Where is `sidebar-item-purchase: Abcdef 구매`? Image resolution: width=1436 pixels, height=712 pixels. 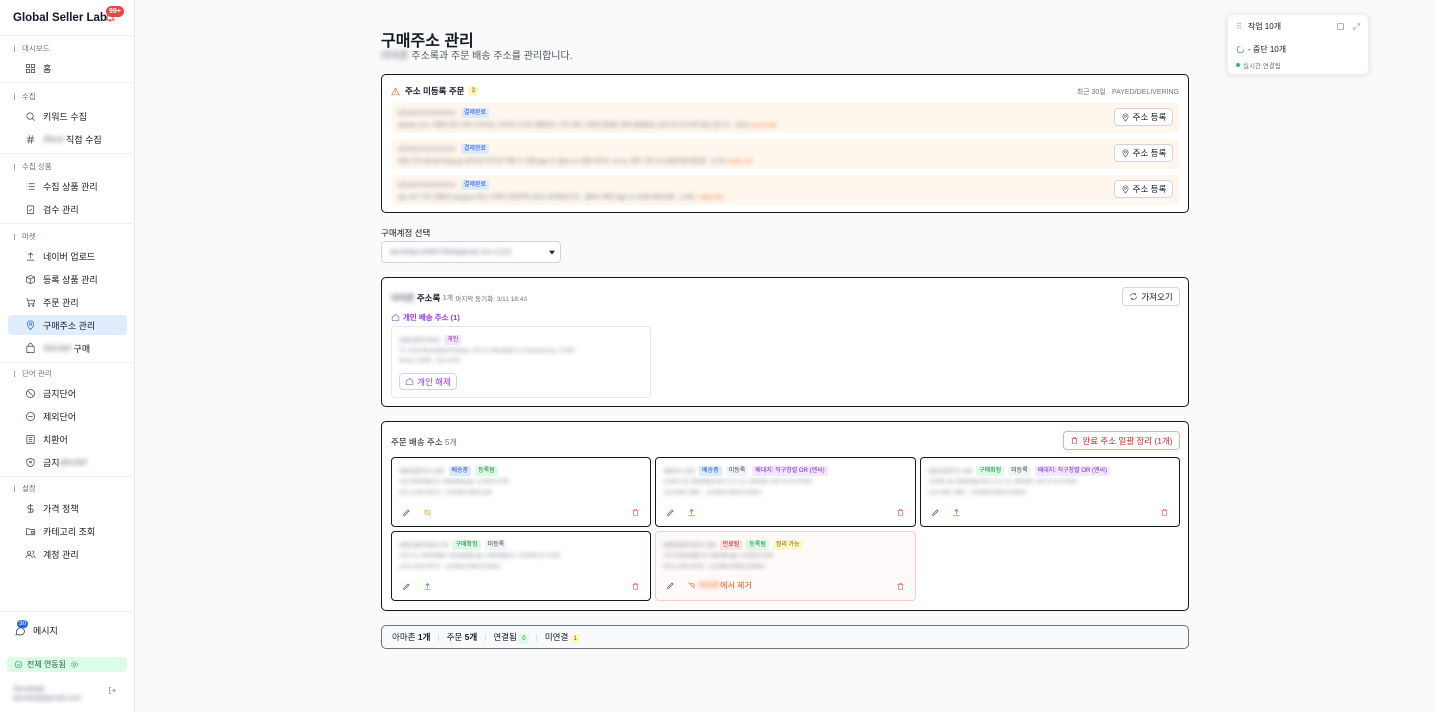
sidebar-item-purchase: Abcdef 구매 is located at coordinates (67, 348).